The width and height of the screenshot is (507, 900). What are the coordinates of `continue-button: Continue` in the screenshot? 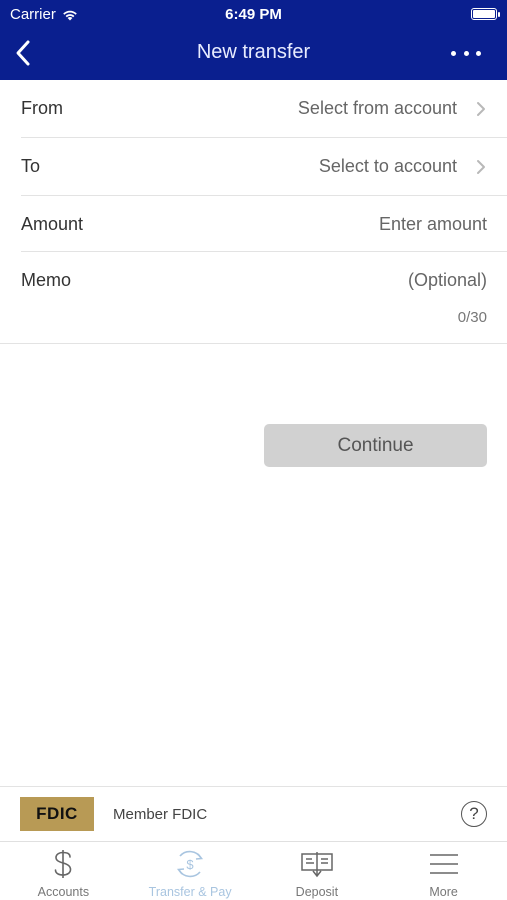 It's located at (375, 445).